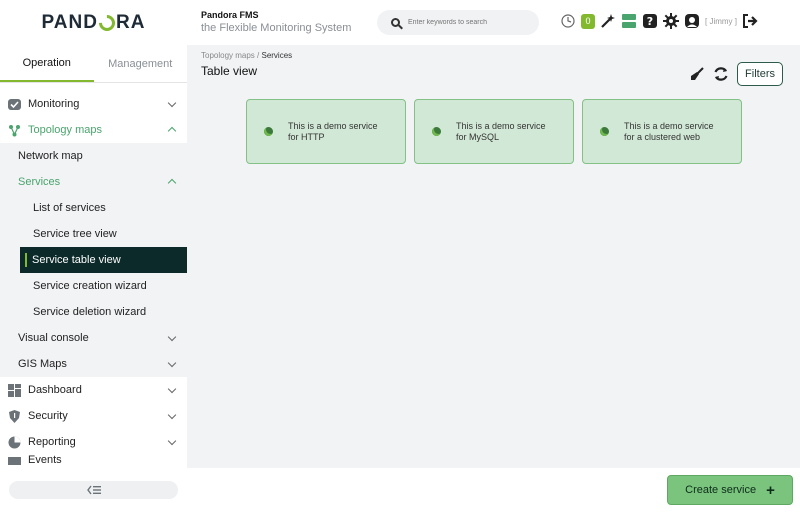 This screenshot has height=513, width=800. I want to click on header-icons: 0 ? [ Jimmy ], so click(659, 21).